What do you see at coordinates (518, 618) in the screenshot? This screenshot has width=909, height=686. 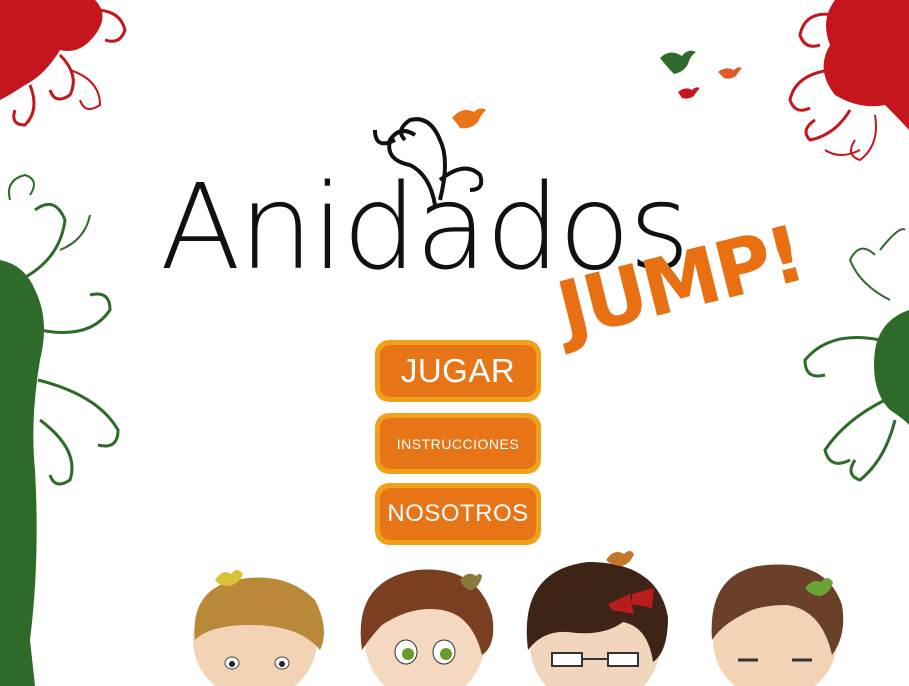 I see `character-faces` at bounding box center [518, 618].